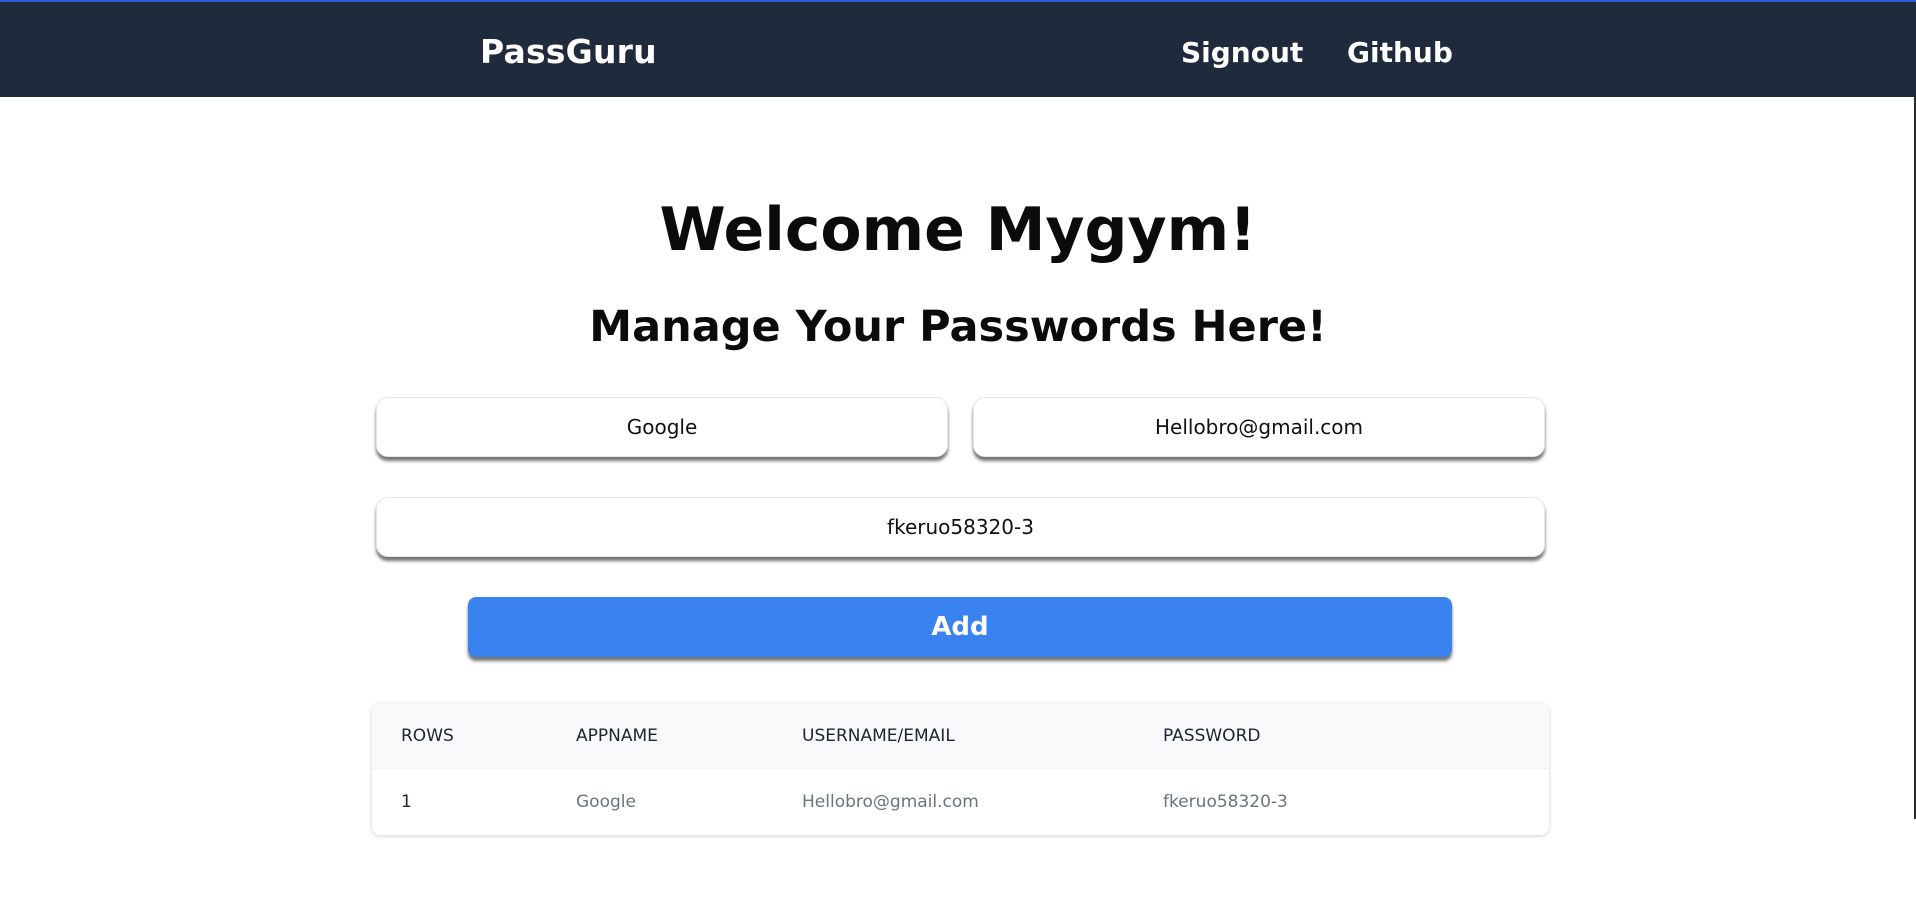 The height and width of the screenshot is (913, 1916). What do you see at coordinates (427, 736) in the screenshot?
I see `header-rows: ROWS` at bounding box center [427, 736].